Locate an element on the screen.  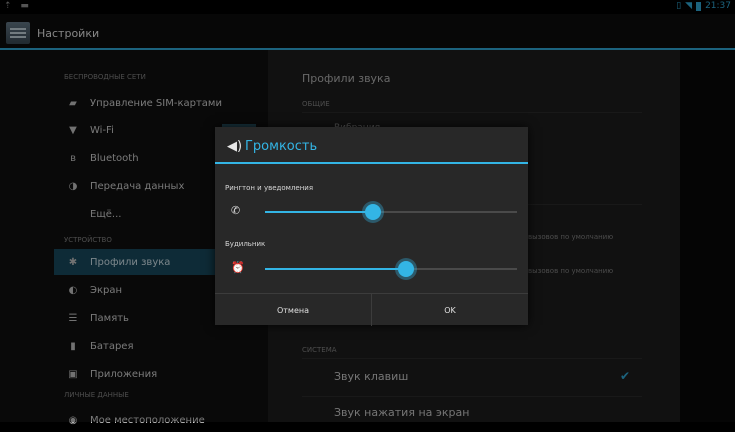
alarm-label: Будильник is located at coordinates (245, 244).